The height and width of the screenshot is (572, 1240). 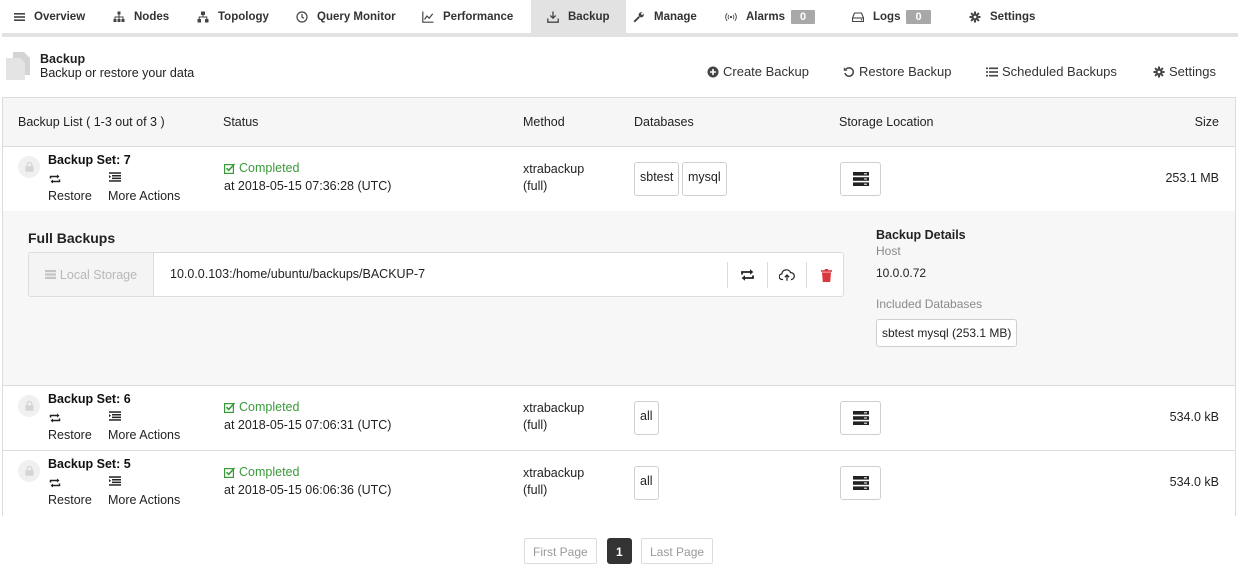 I want to click on nodes-icon, so click(x=119, y=17).